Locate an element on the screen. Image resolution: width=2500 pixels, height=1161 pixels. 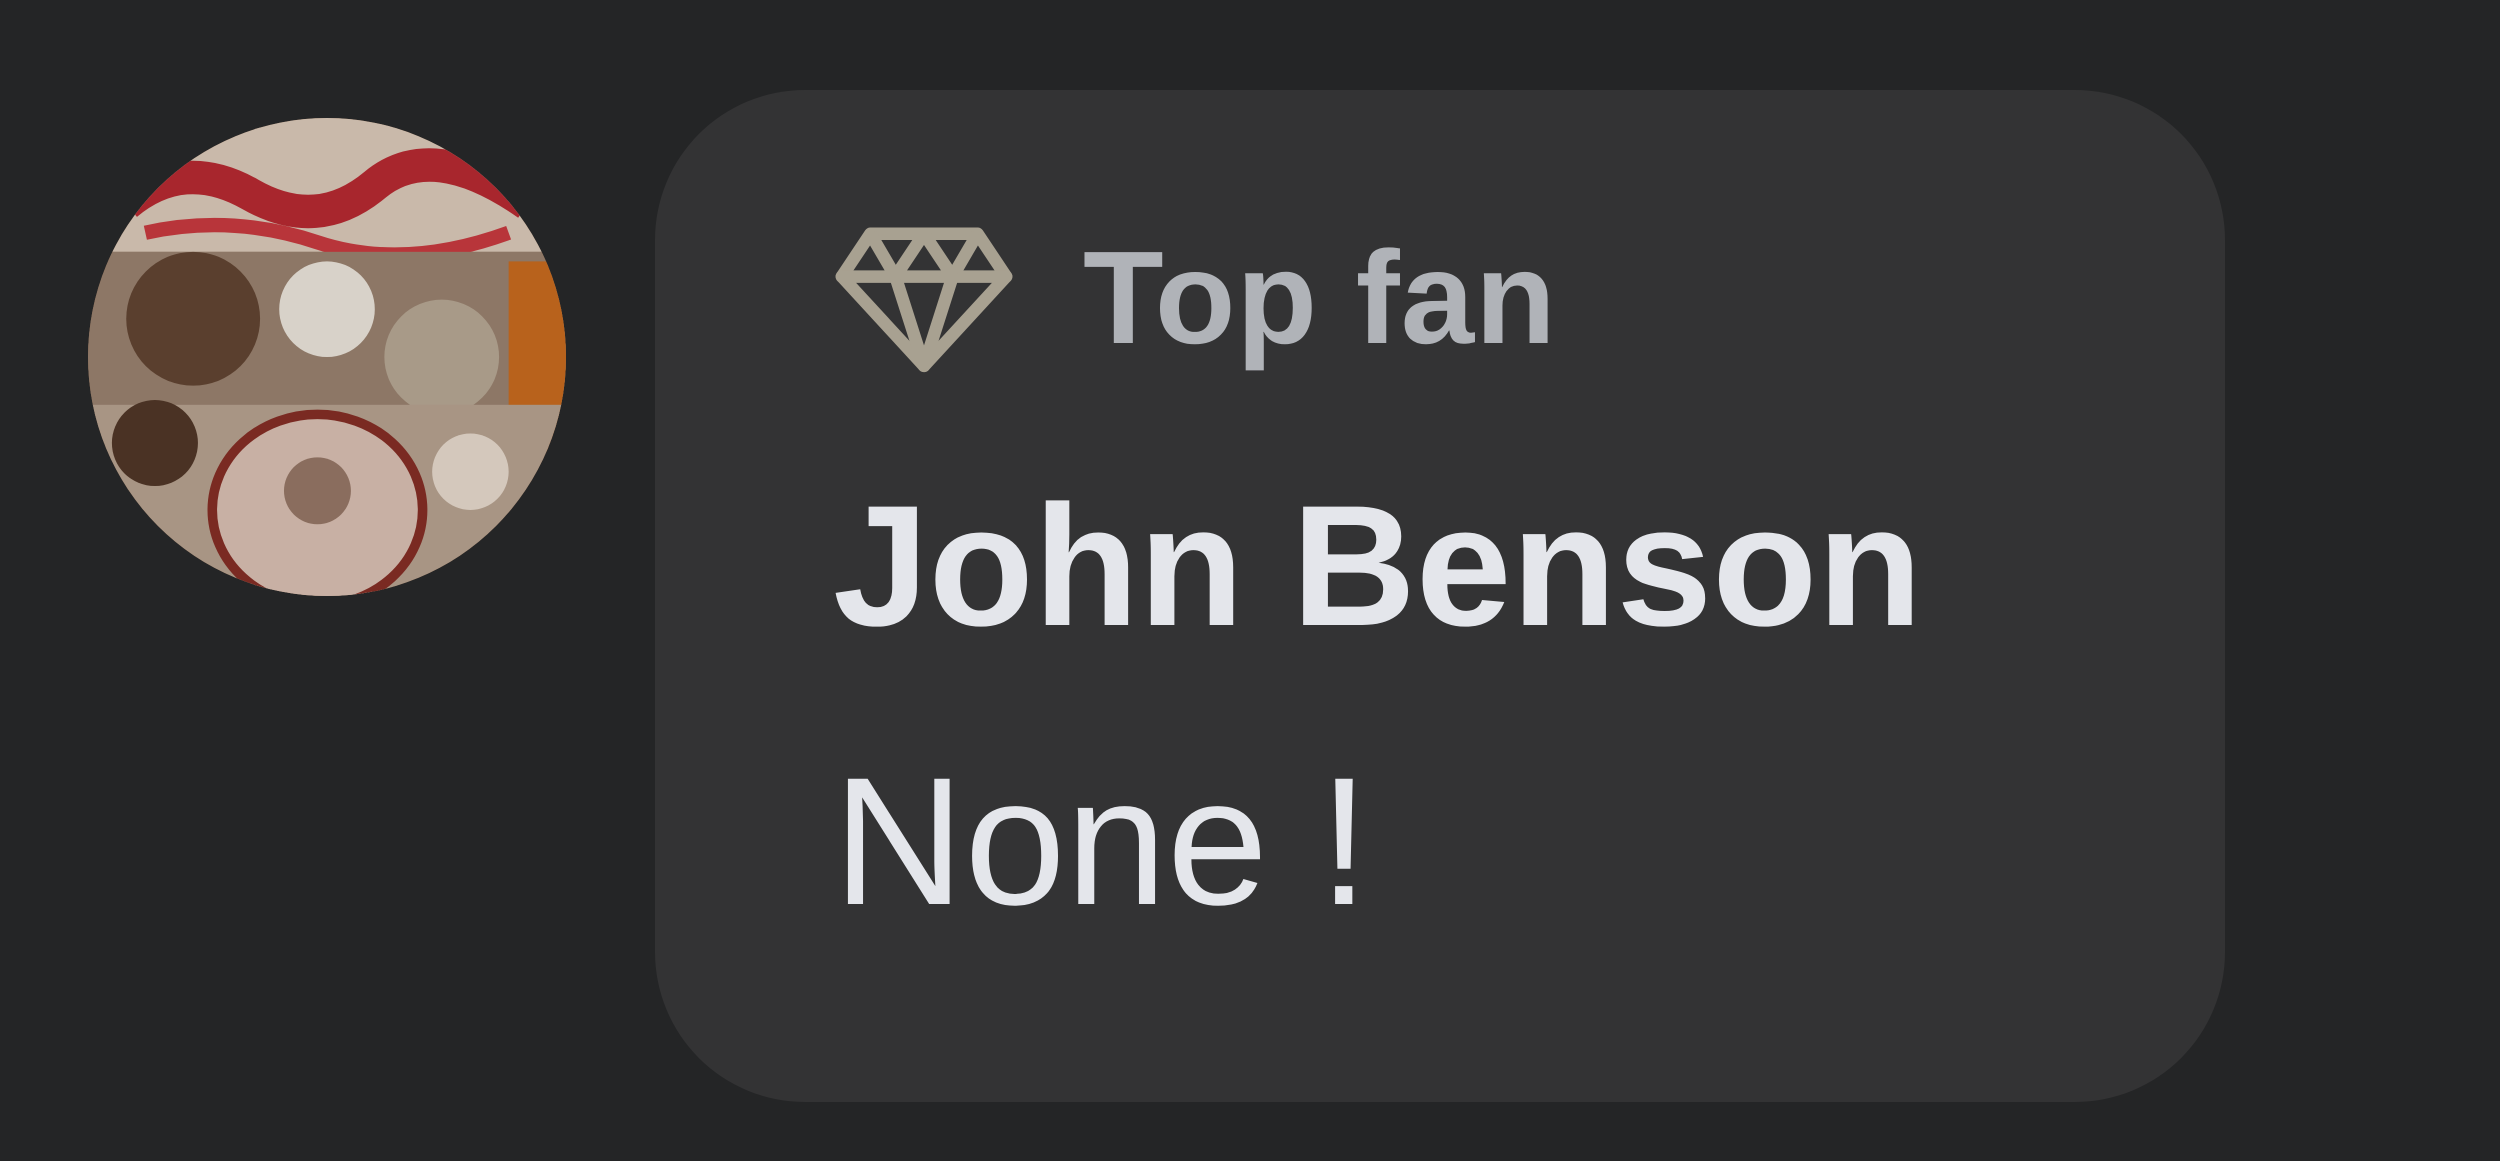
avatar-image is located at coordinates (327, 357).